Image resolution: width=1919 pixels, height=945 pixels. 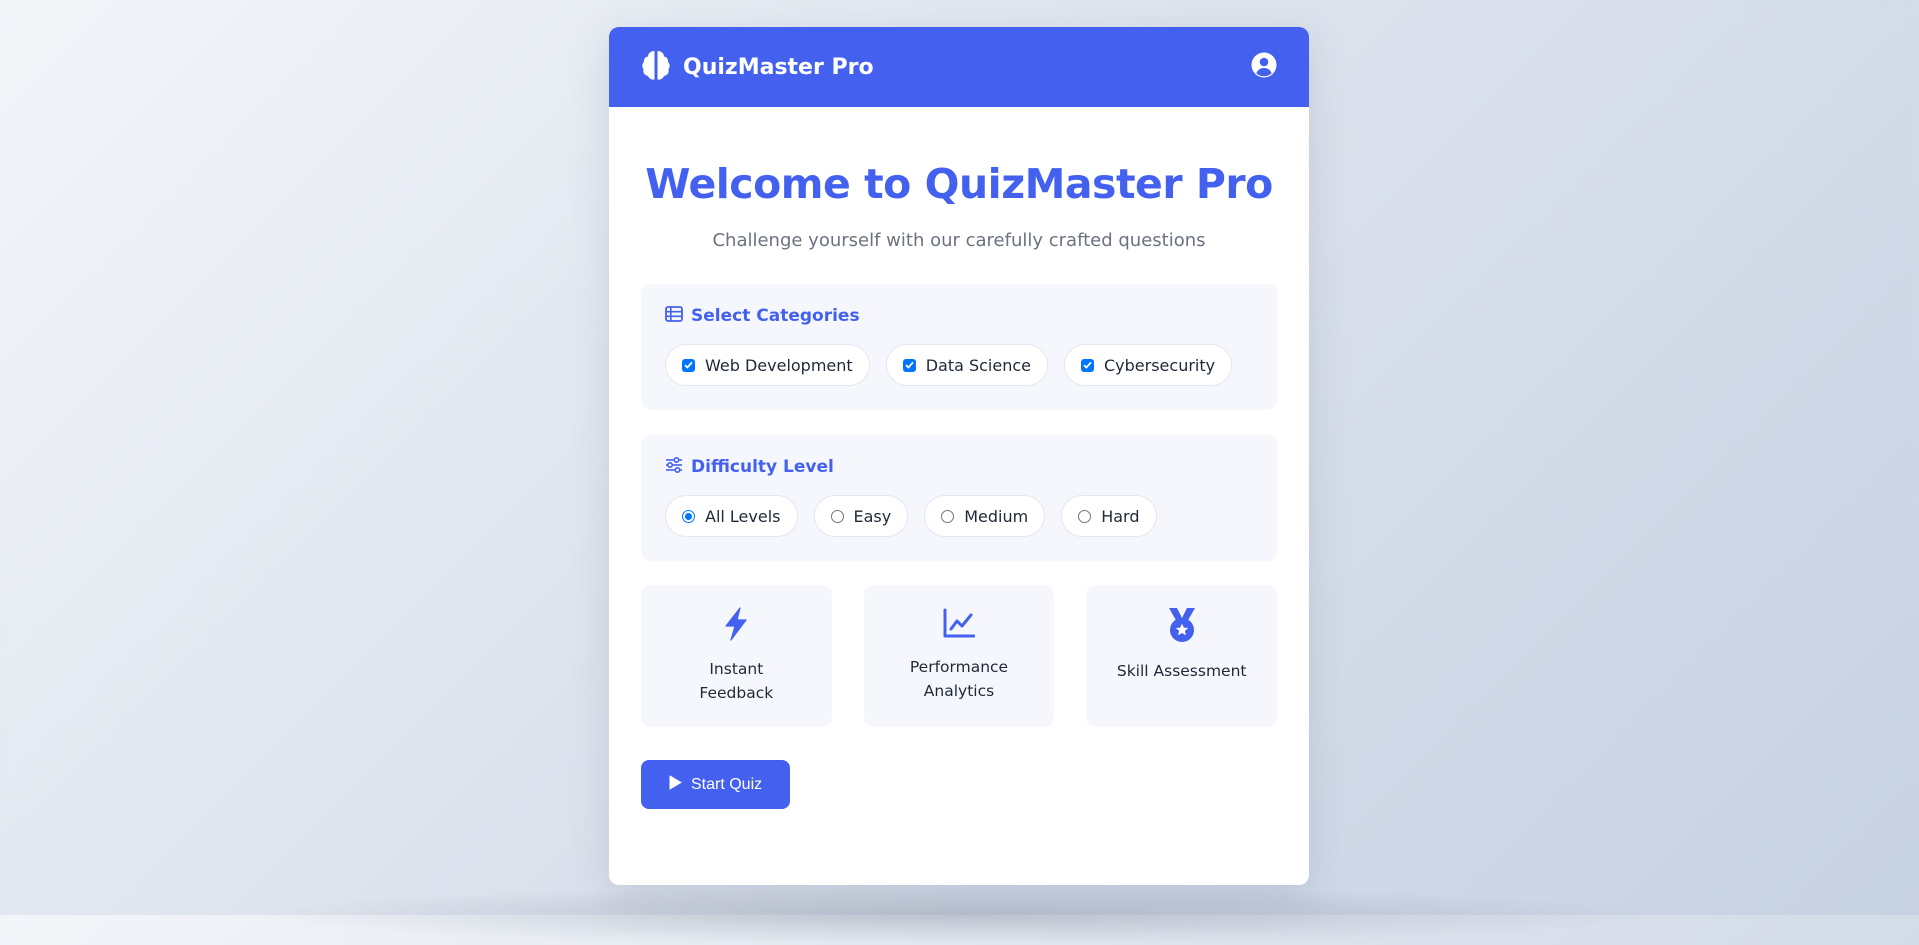 I want to click on difficulty-options: All Levels Easy Medium Hard, so click(x=959, y=516).